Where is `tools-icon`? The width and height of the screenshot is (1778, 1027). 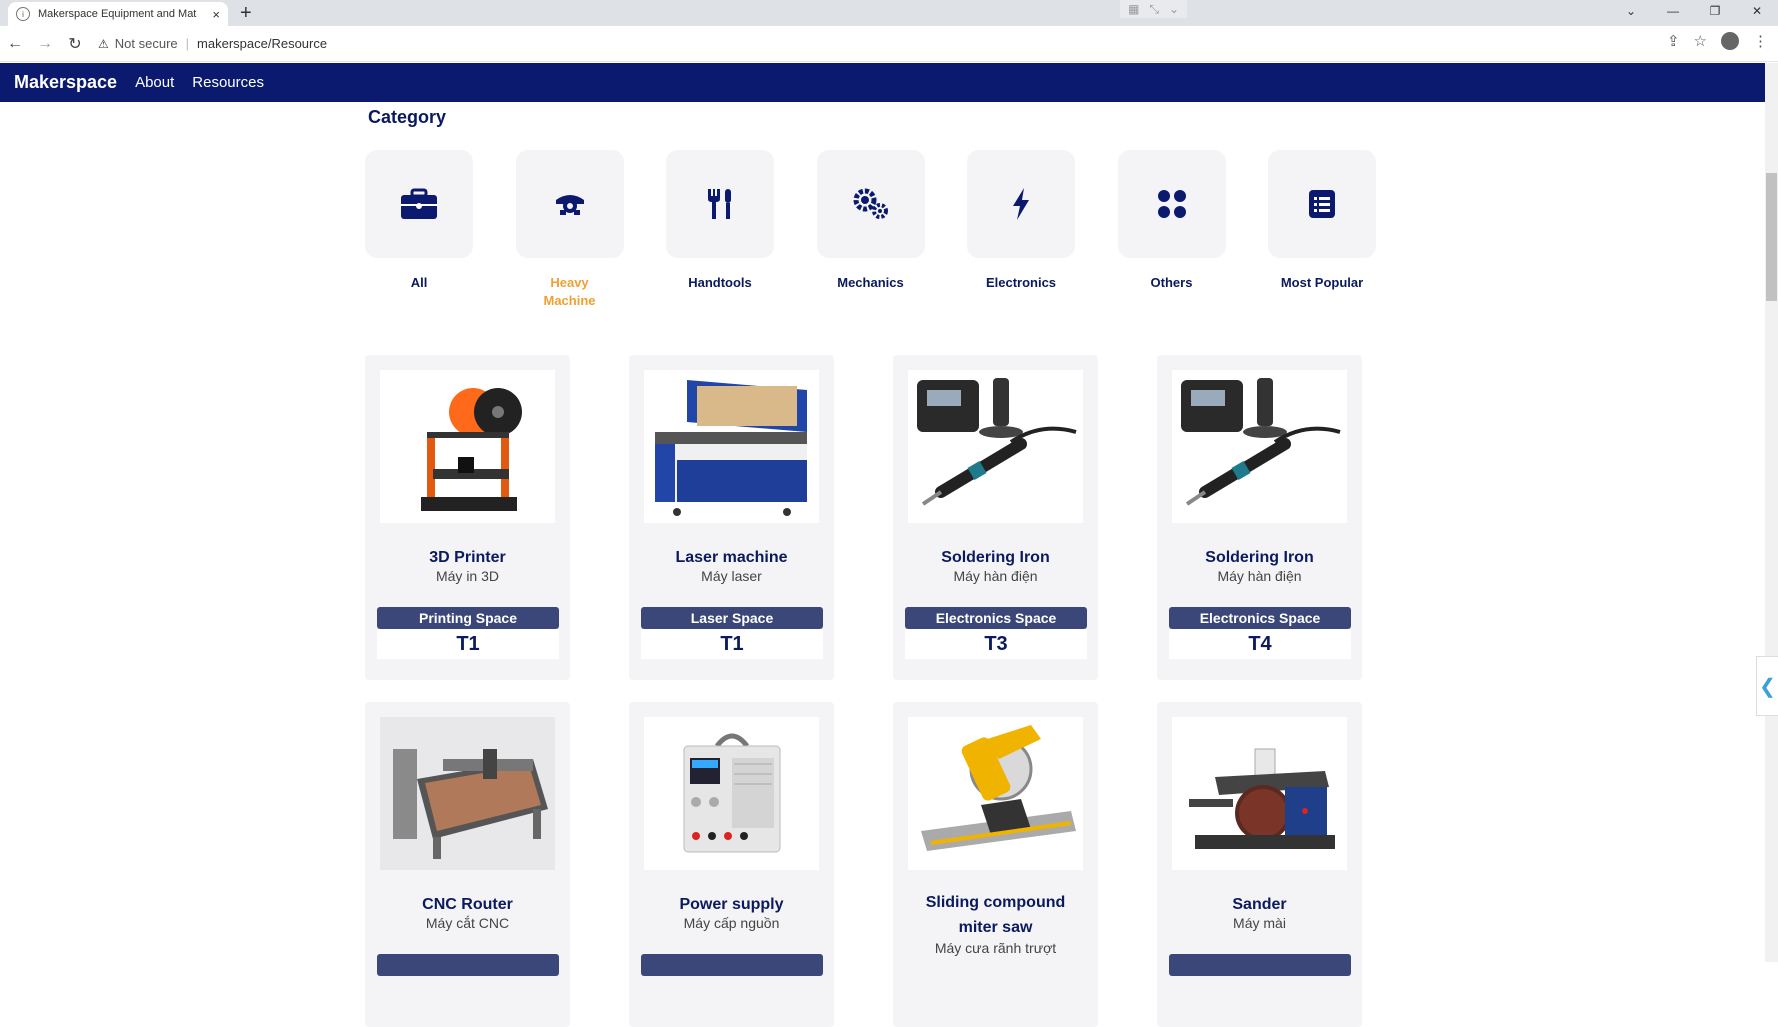
tools-icon is located at coordinates (719, 204).